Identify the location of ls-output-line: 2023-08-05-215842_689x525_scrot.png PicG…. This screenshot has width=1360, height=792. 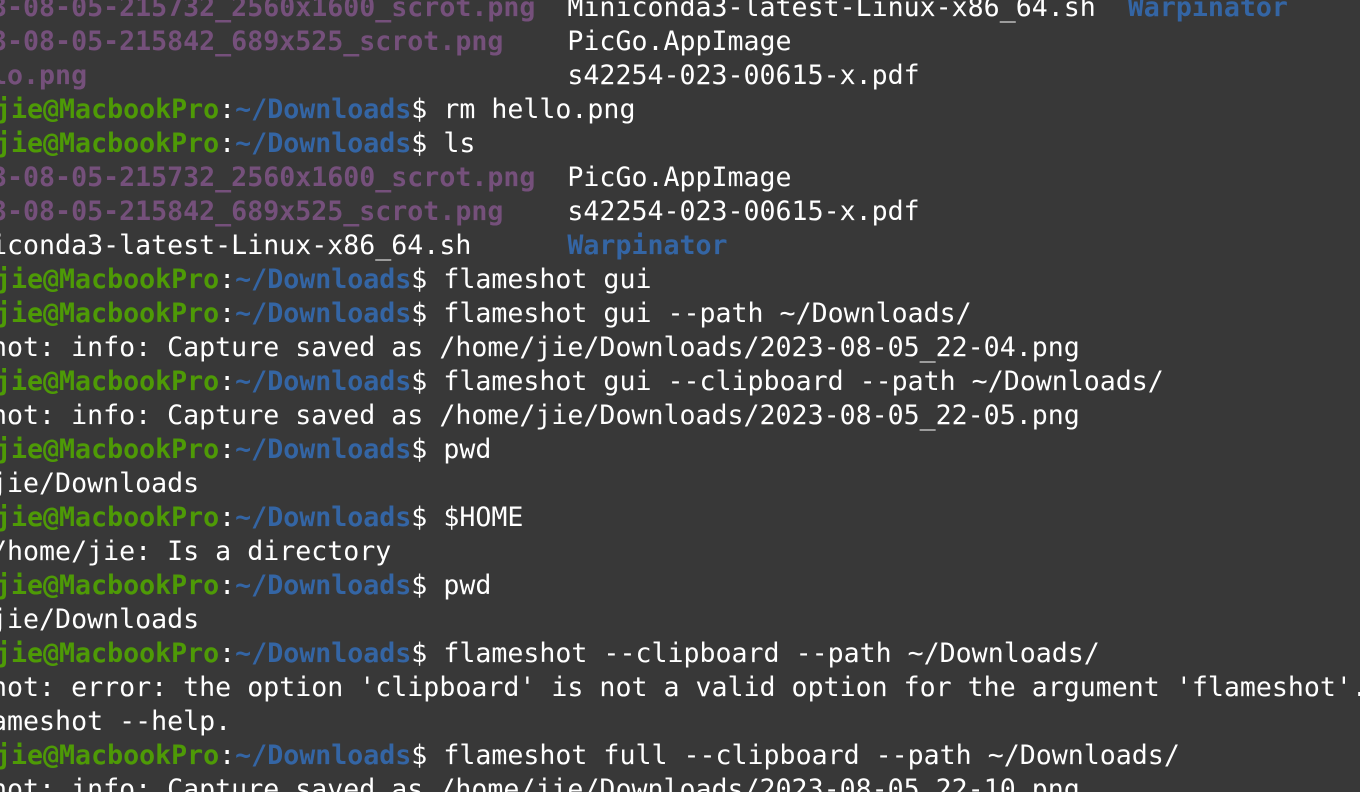
(680, 42).